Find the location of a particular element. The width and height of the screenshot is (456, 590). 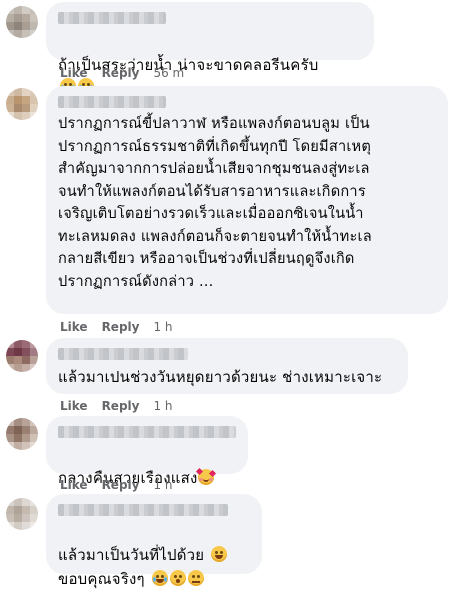

grinning-smile-emoji is located at coordinates (219, 553).